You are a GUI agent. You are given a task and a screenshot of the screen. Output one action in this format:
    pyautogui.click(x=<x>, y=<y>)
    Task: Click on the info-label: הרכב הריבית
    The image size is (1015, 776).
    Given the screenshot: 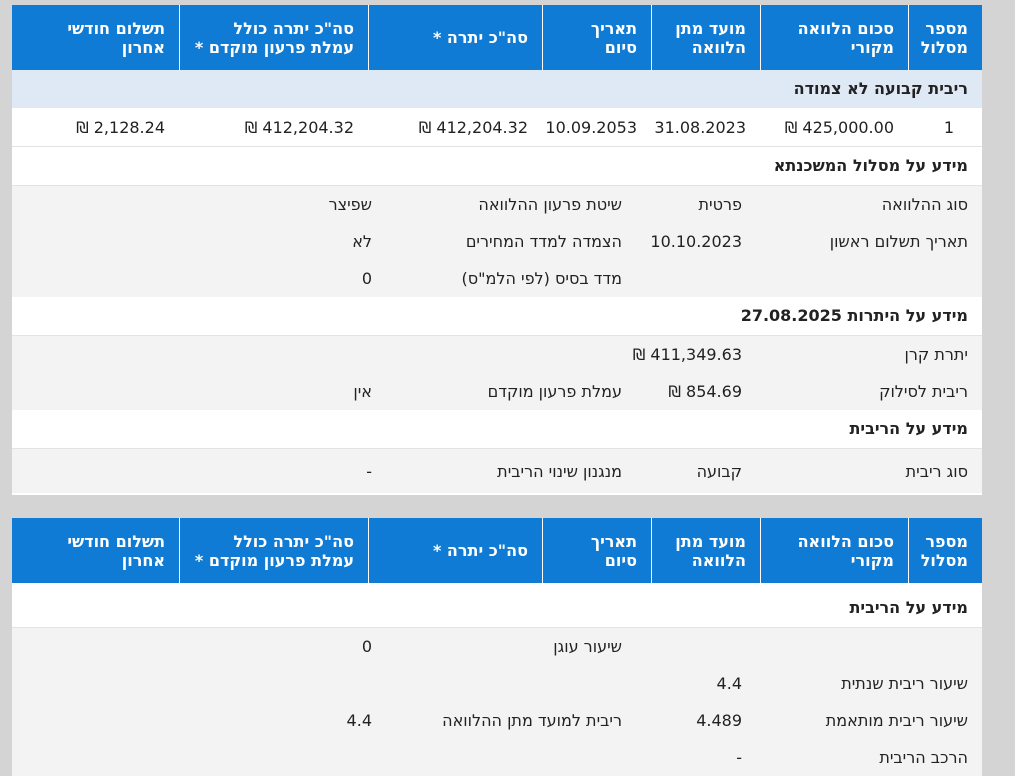 What is the action you would take?
    pyautogui.click(x=923, y=757)
    